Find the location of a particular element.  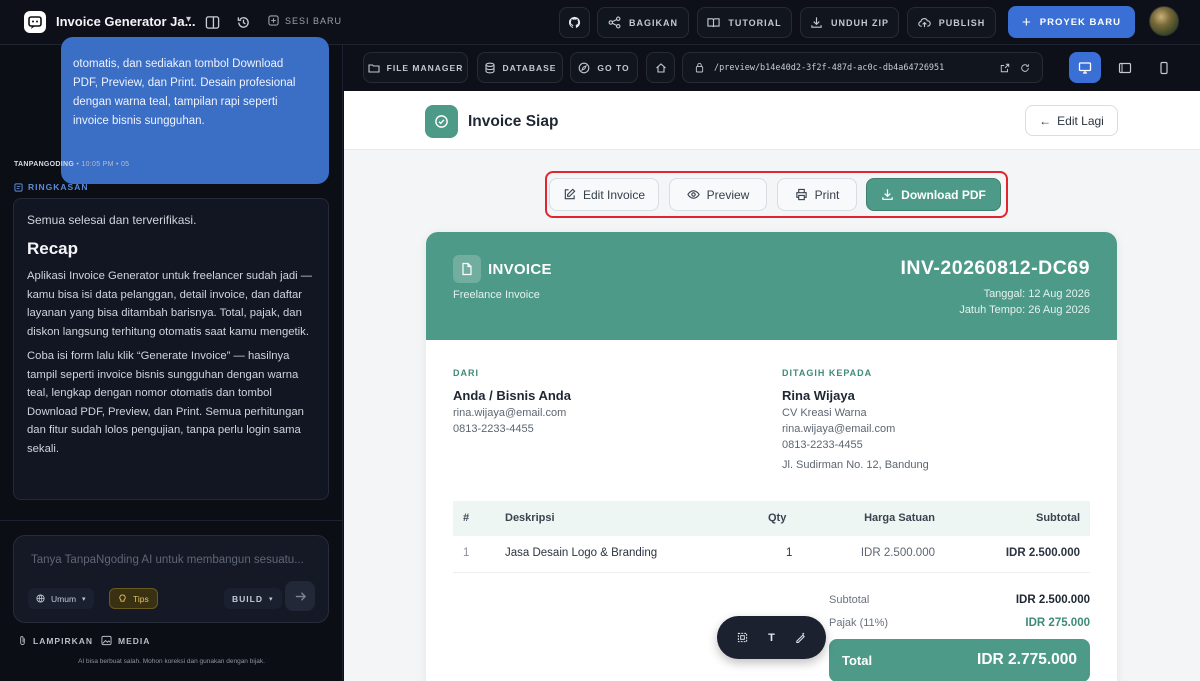

preview-button: Preview is located at coordinates (718, 194).